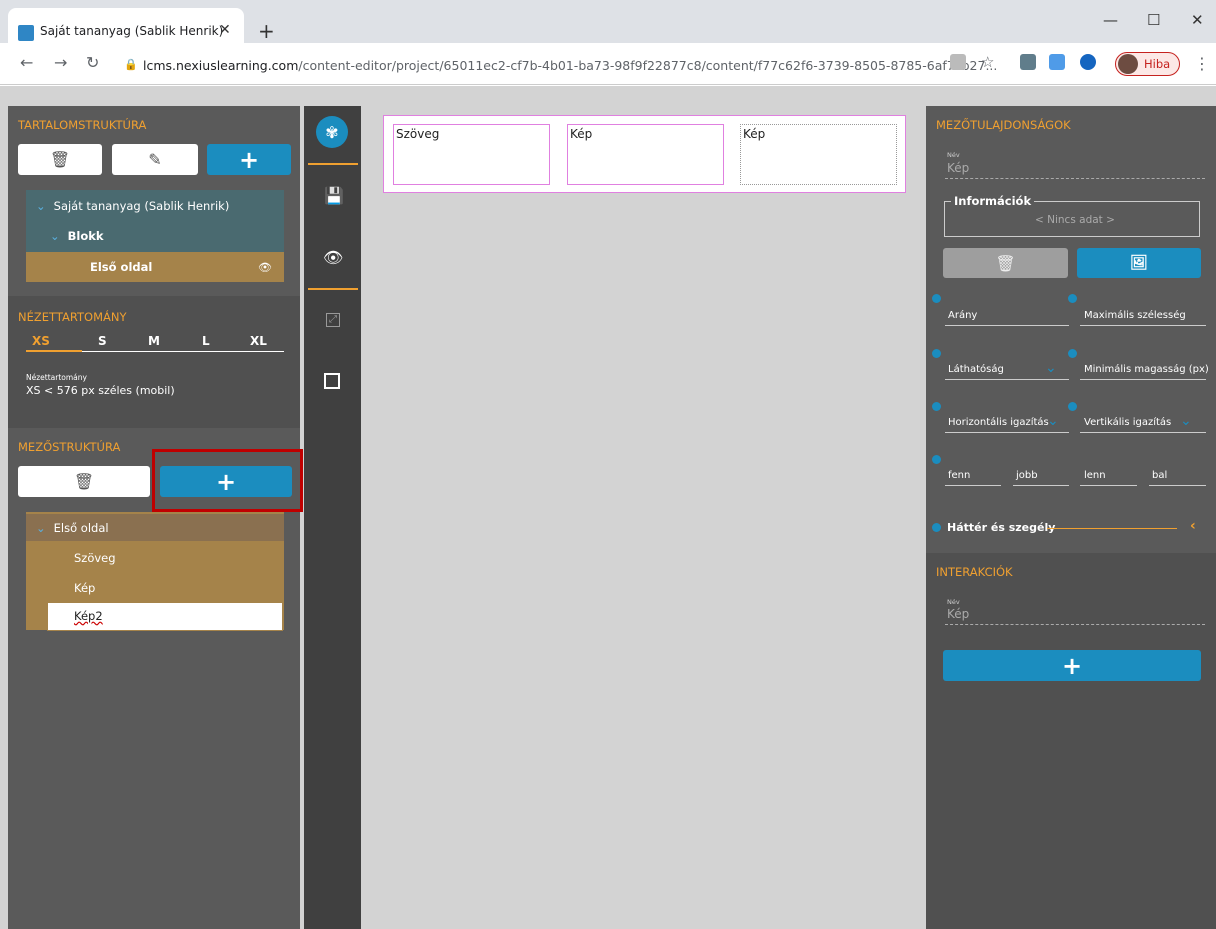  What do you see at coordinates (155, 587) in the screenshot?
I see `field-item: Kép` at bounding box center [155, 587].